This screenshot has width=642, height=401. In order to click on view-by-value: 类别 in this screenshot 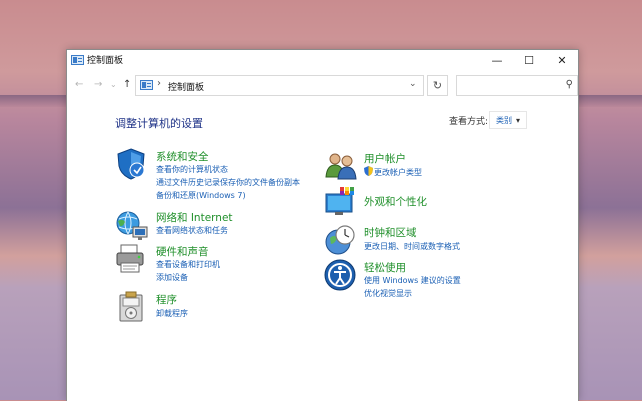, I will do `click(504, 120)`.